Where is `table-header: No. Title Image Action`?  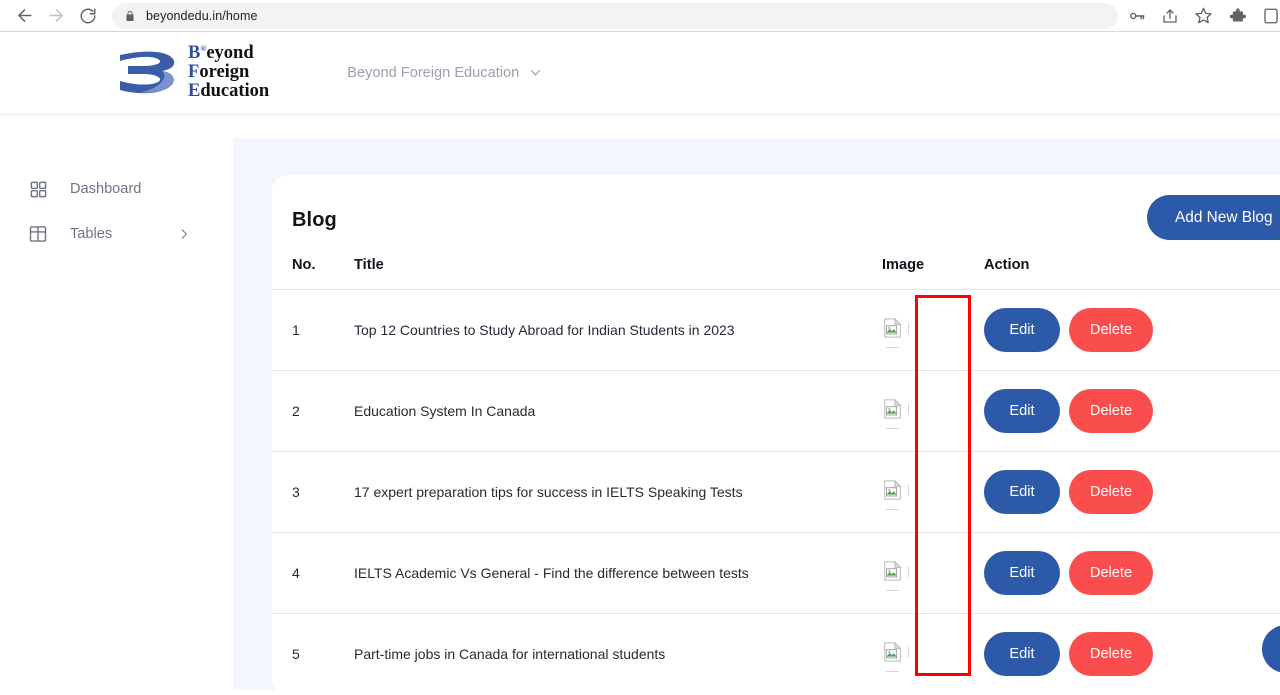 table-header: No. Title Image Action is located at coordinates (776, 266).